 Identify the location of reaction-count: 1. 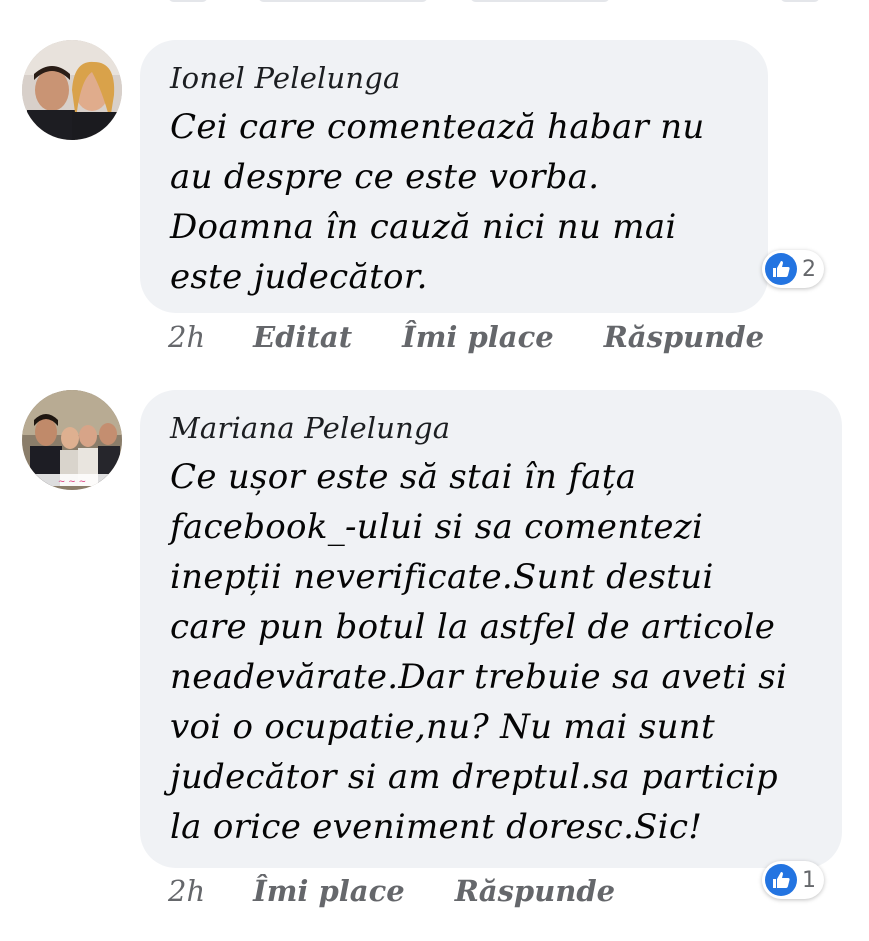
(809, 880).